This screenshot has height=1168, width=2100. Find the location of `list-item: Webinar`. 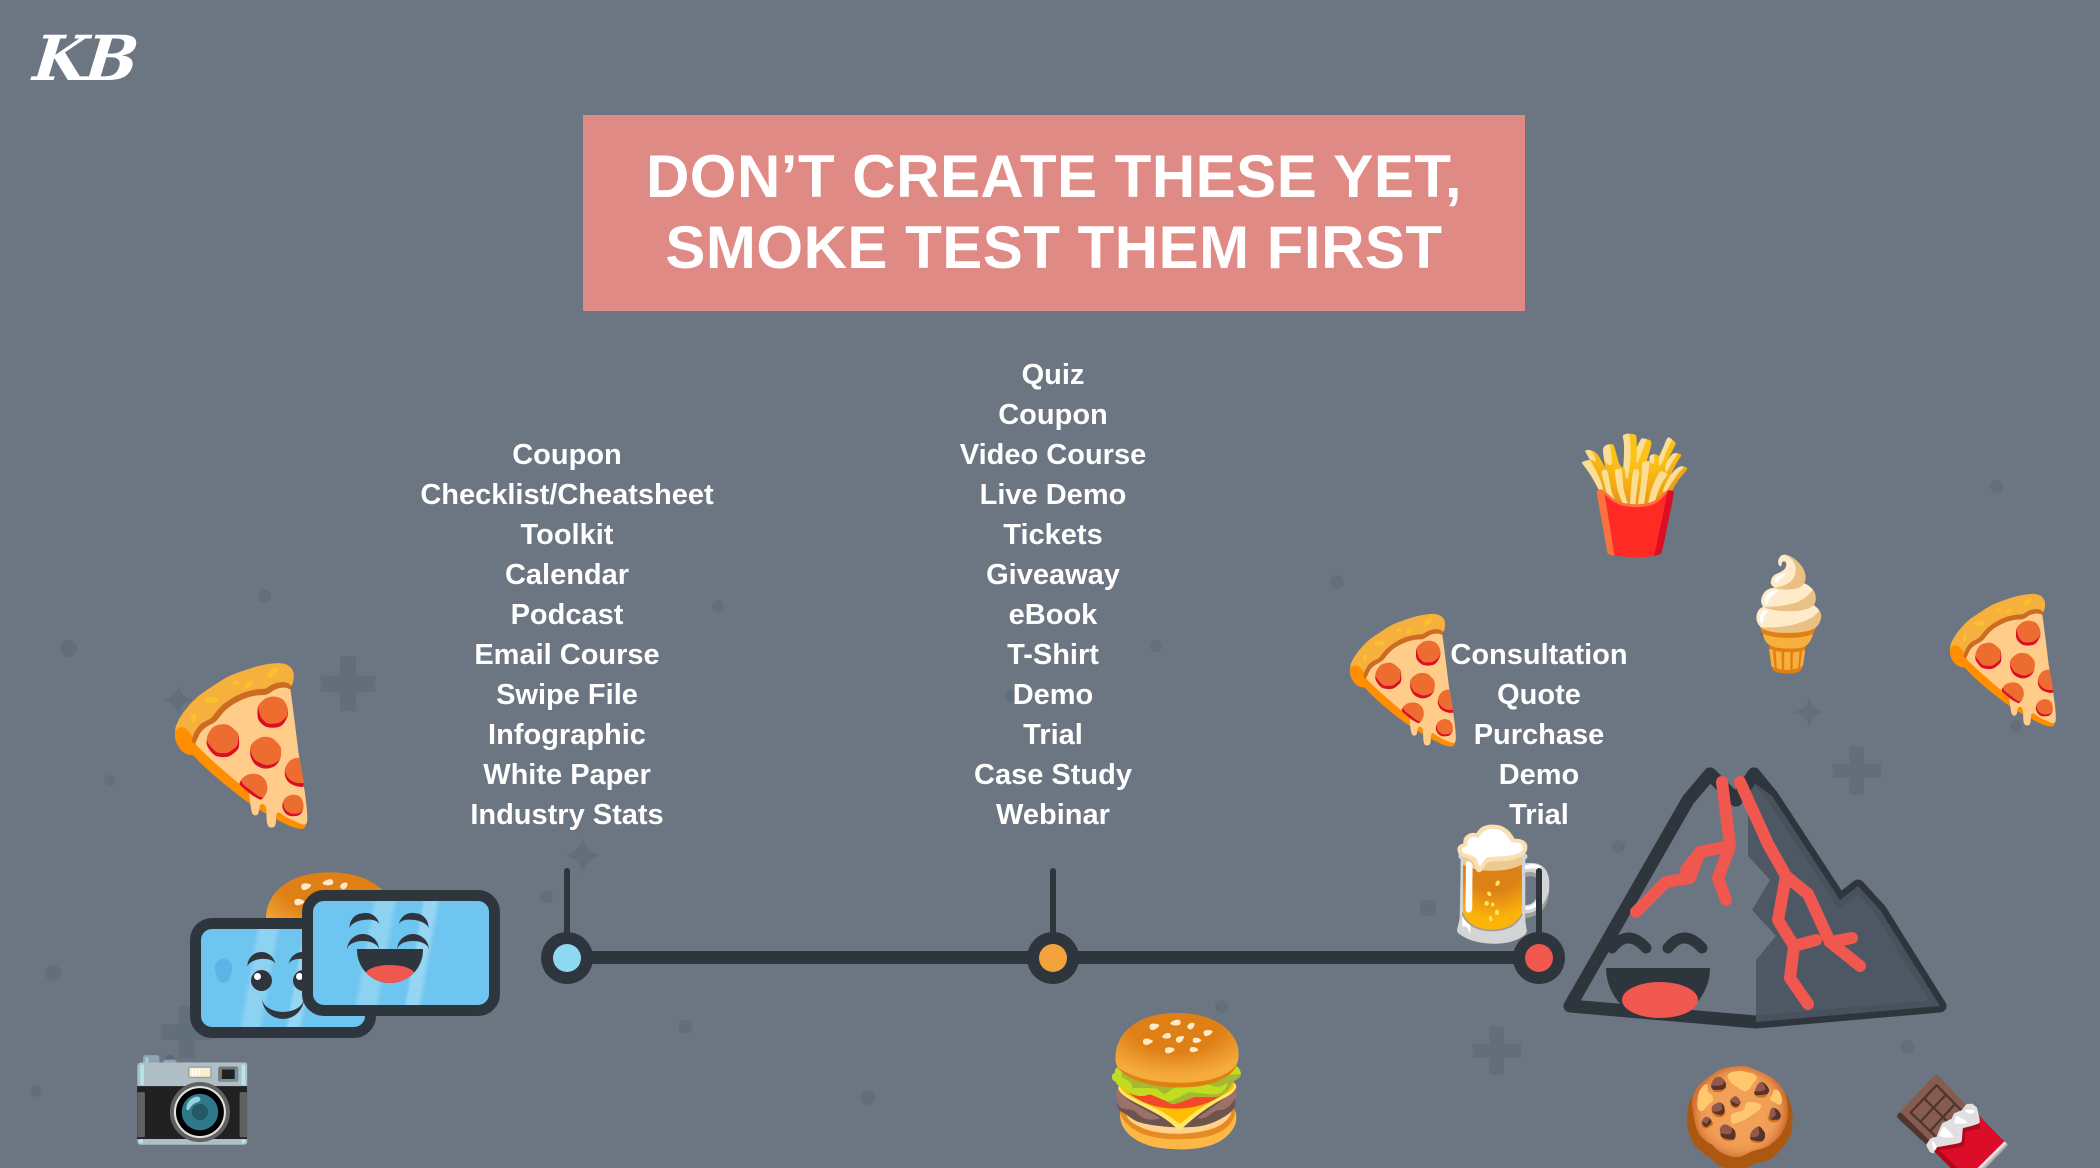

list-item: Webinar is located at coordinates (1053, 815).